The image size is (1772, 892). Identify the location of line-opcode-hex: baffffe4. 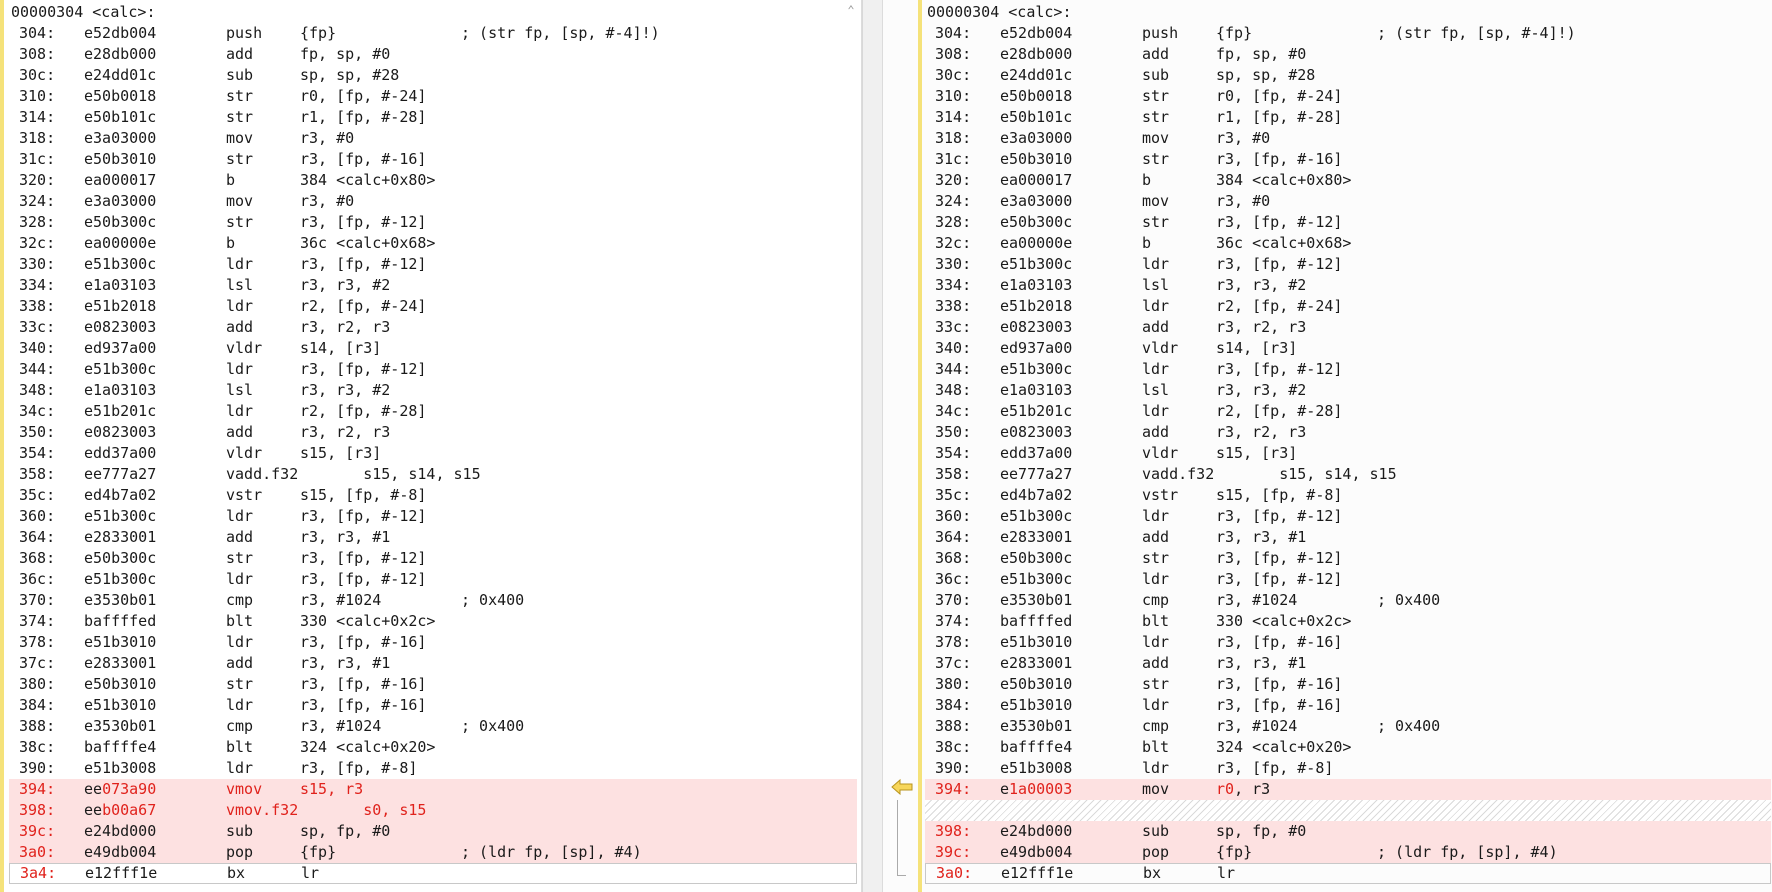
(1036, 747).